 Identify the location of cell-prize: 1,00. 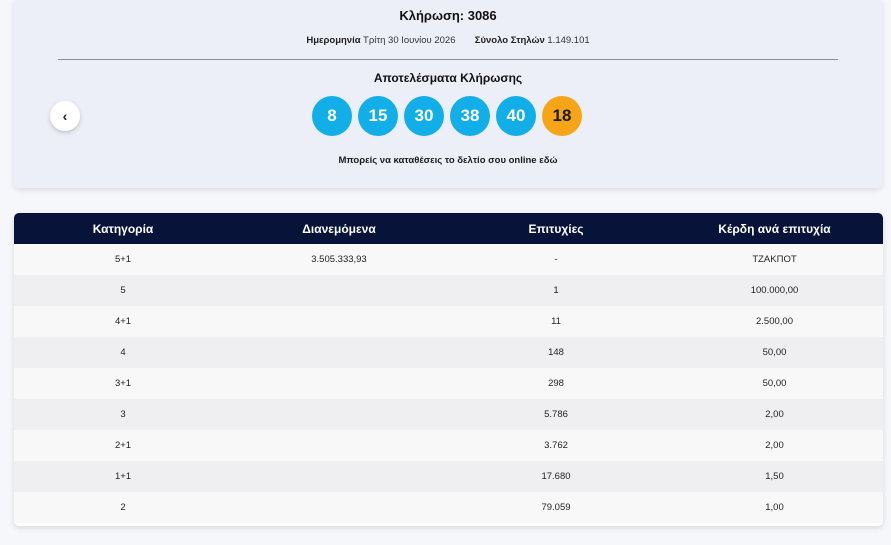
(774, 507).